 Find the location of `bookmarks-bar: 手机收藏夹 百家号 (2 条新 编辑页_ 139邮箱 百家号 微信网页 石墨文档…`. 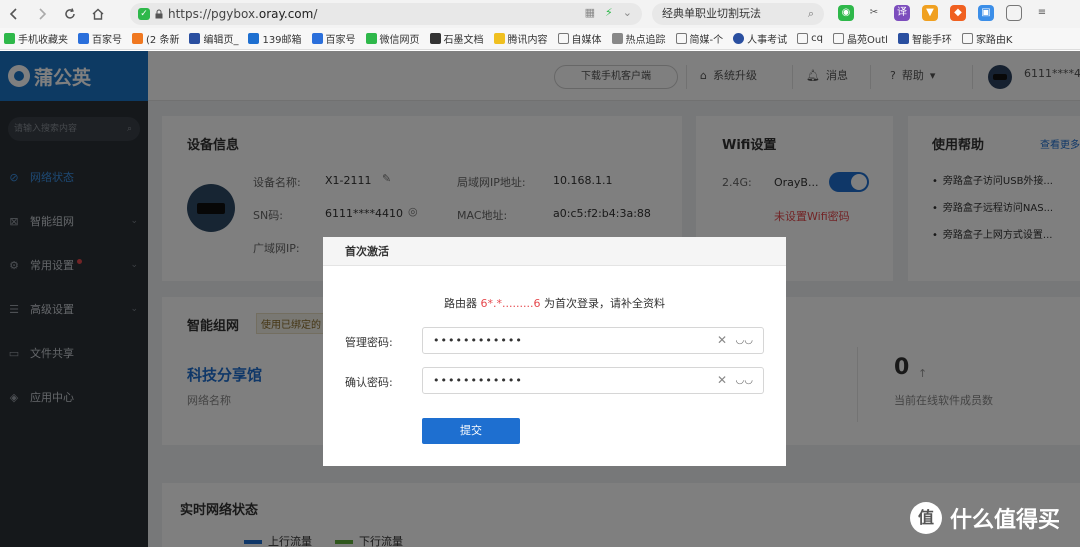

bookmarks-bar: 手机收藏夹 百家号 (2 条新 编辑页_ 139邮箱 百家号 微信网页 石墨文档… is located at coordinates (540, 39).